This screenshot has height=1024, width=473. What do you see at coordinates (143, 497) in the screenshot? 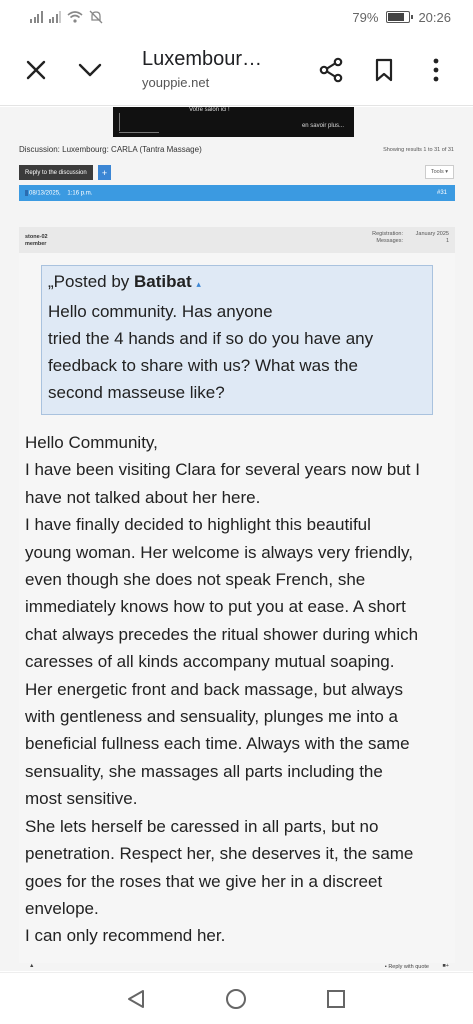
I see `message-line: have not talked about her here.` at bounding box center [143, 497].